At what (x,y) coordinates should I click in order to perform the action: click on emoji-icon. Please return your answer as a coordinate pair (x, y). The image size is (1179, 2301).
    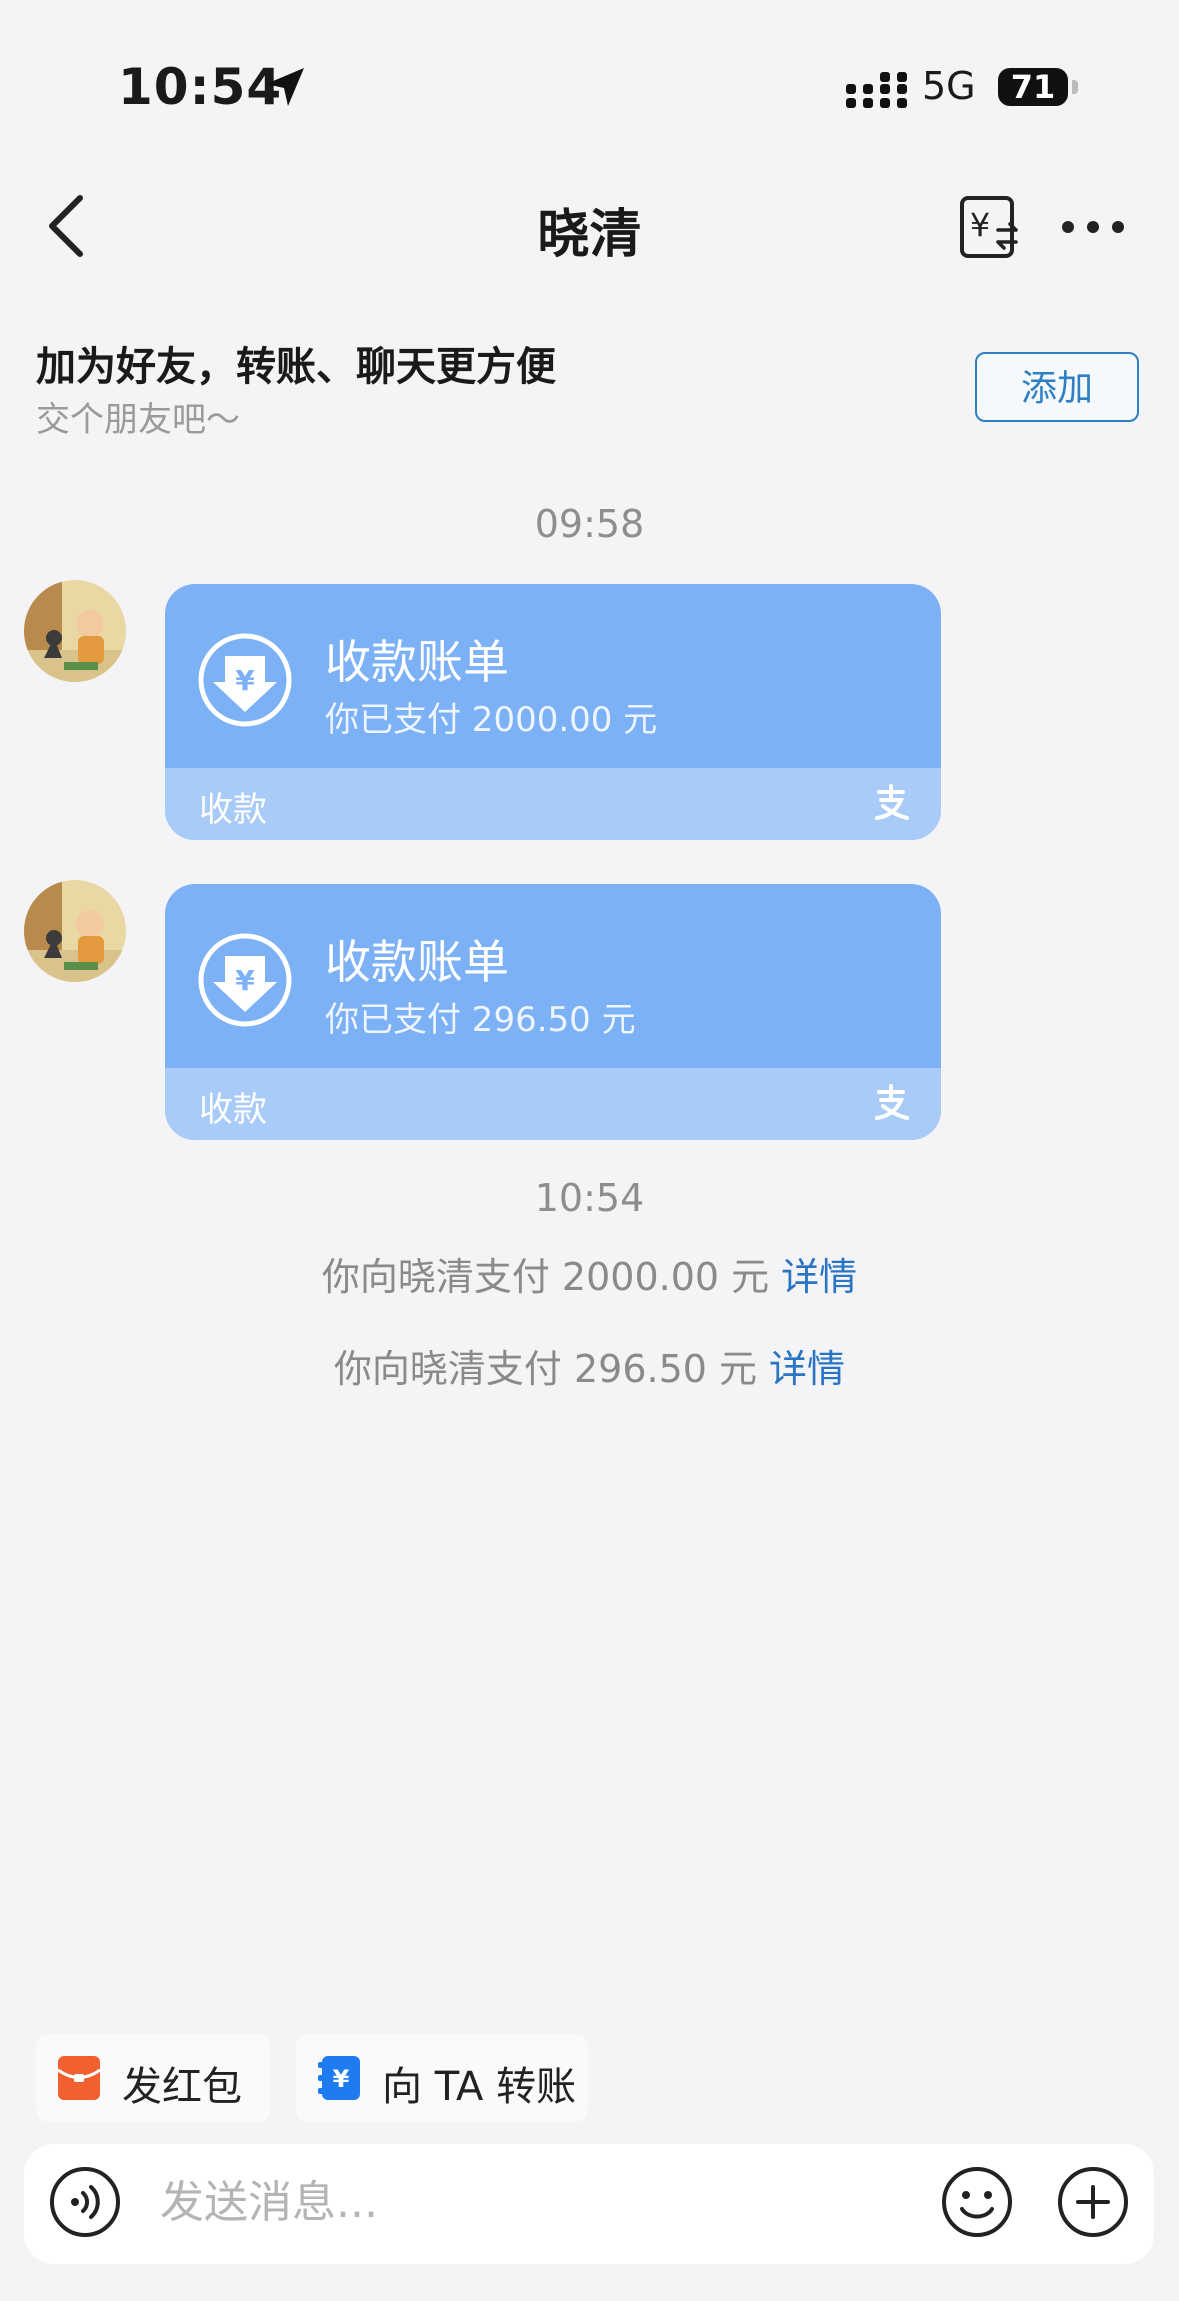
    Looking at the image, I should click on (977, 2202).